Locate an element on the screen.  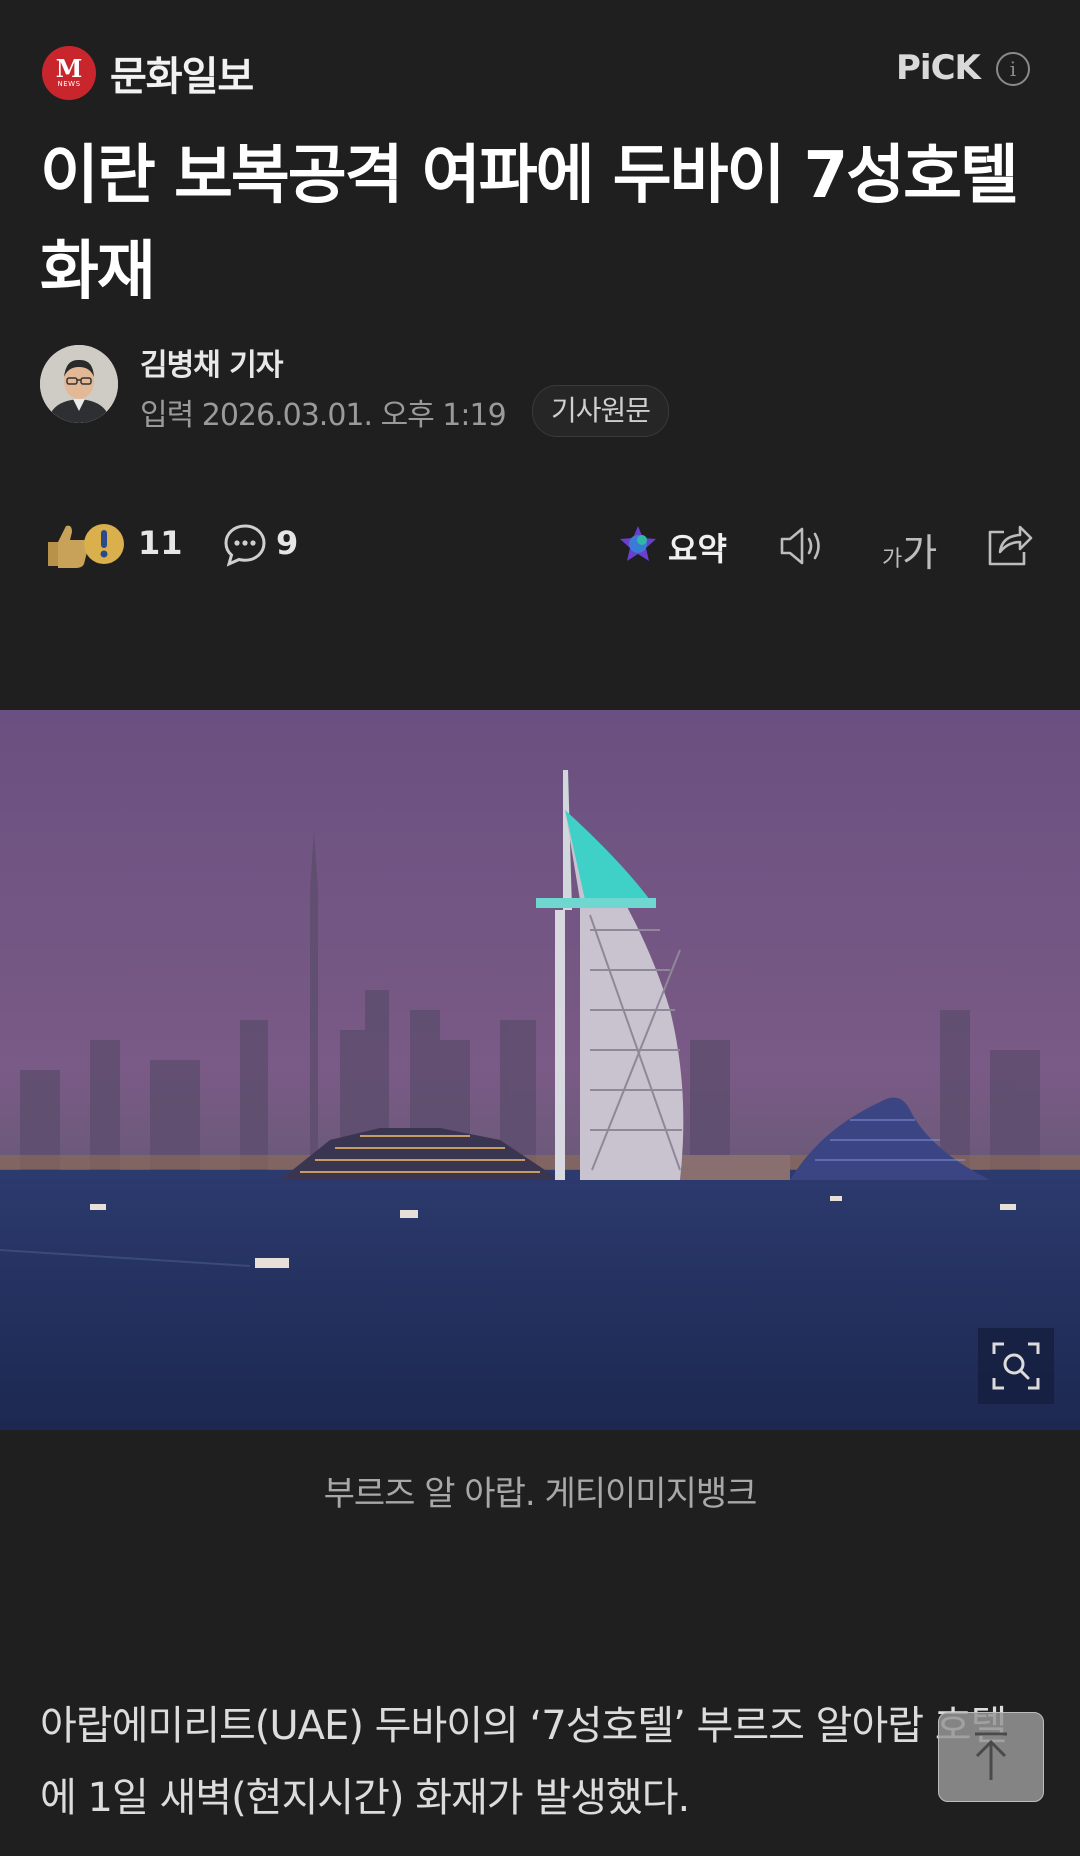
thumbs-up-icon is located at coordinates (86, 546).